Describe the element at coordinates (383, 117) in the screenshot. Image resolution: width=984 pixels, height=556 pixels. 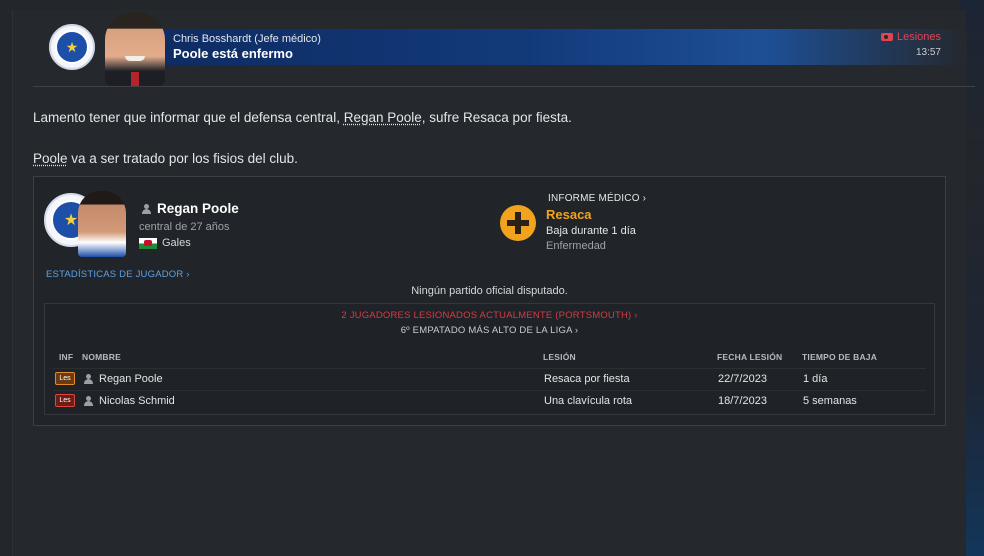
I see `player-link: Regan Poole` at that location.